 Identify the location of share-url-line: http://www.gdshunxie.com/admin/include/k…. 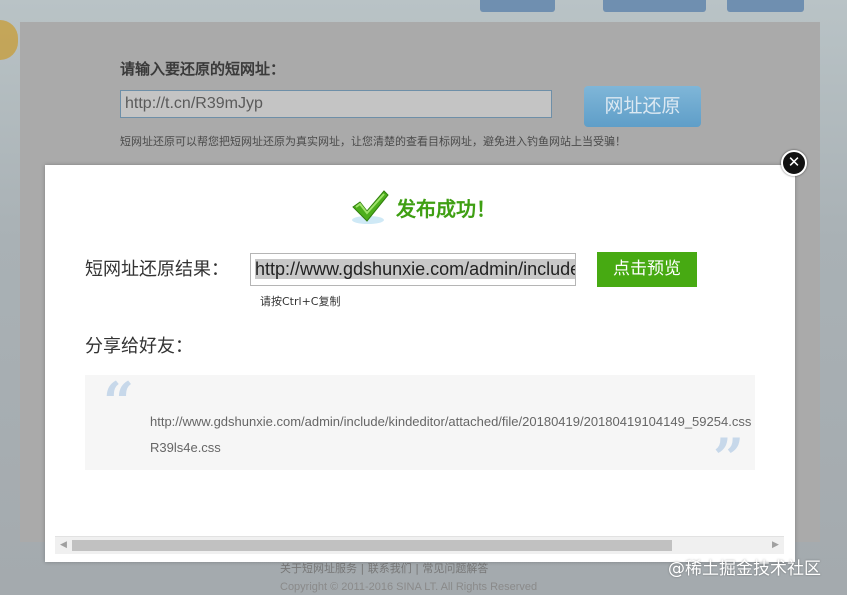
(450, 421).